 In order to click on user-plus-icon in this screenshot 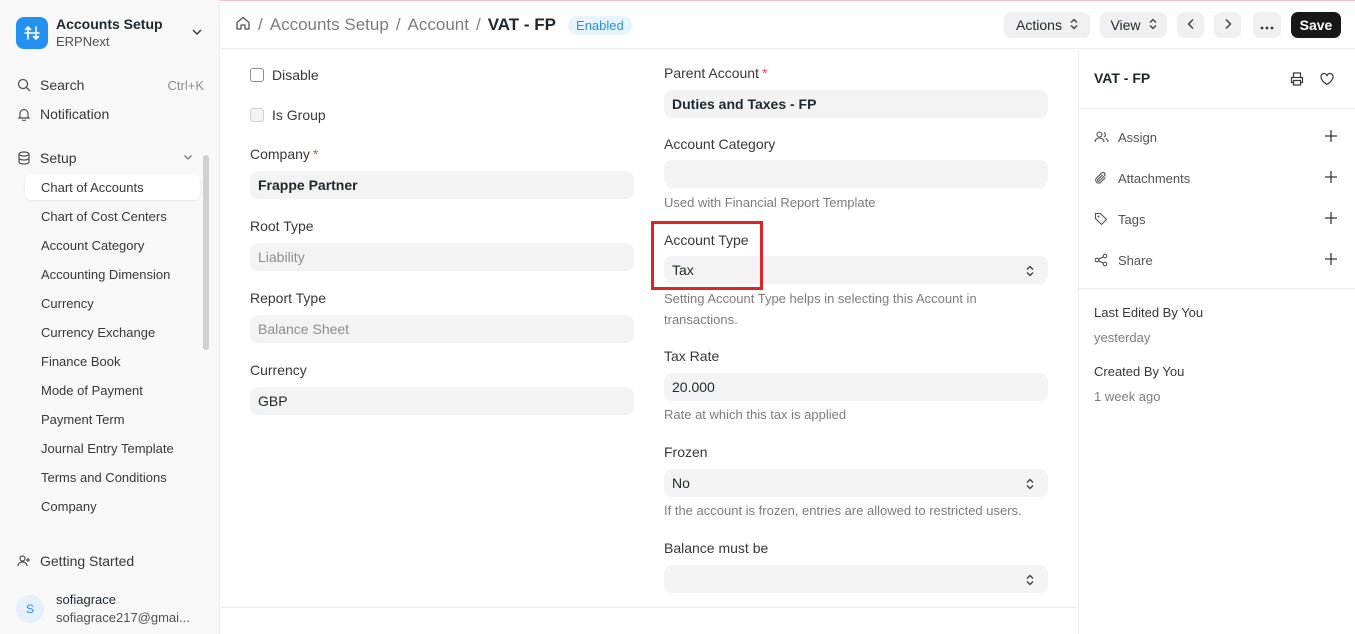, I will do `click(24, 561)`.